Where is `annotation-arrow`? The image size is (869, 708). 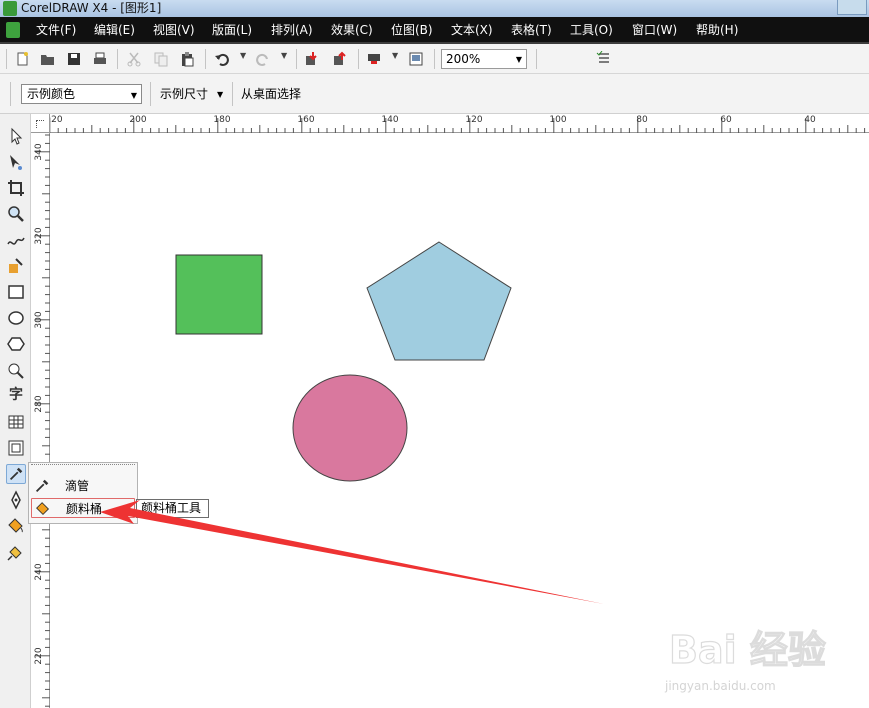 annotation-arrow is located at coordinates (352, 552).